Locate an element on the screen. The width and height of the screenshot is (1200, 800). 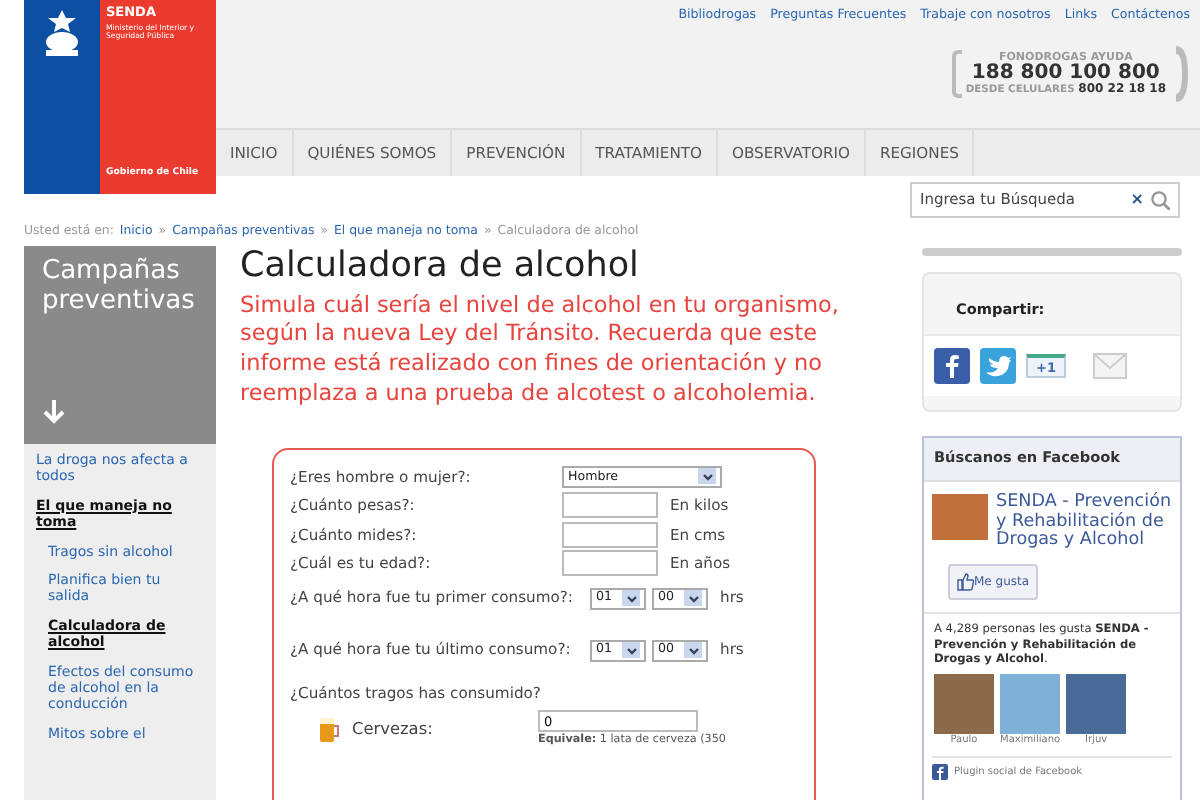
thumbs-up-icon is located at coordinates (965, 582).